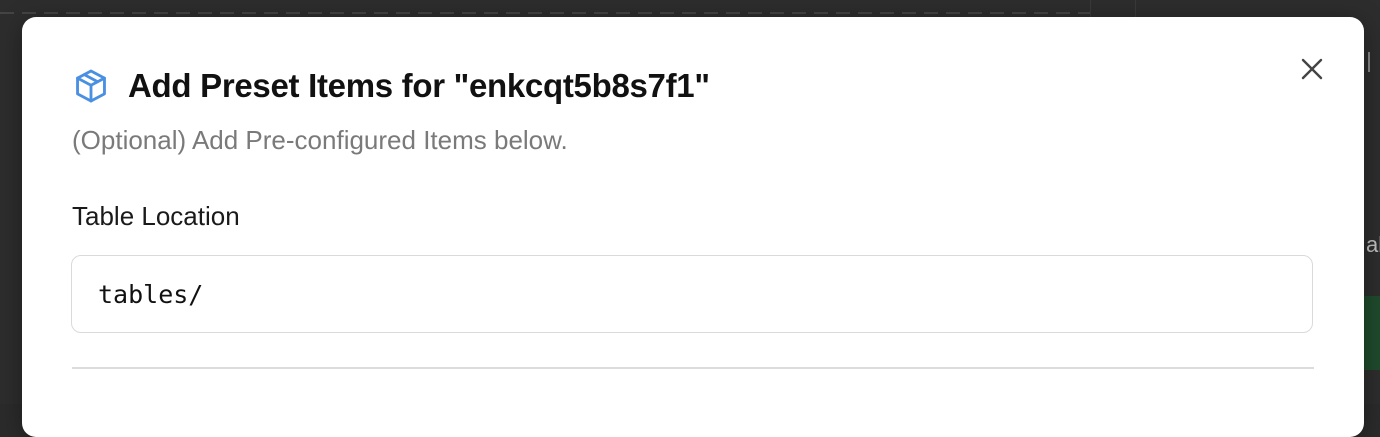  I want to click on background-divider, so click(545, 13).